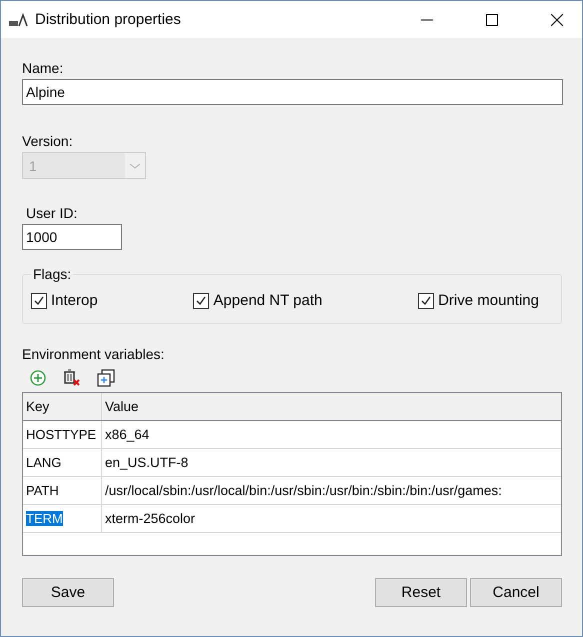 This screenshot has width=583, height=637. What do you see at coordinates (72, 378) in the screenshot?
I see `delete-icon` at bounding box center [72, 378].